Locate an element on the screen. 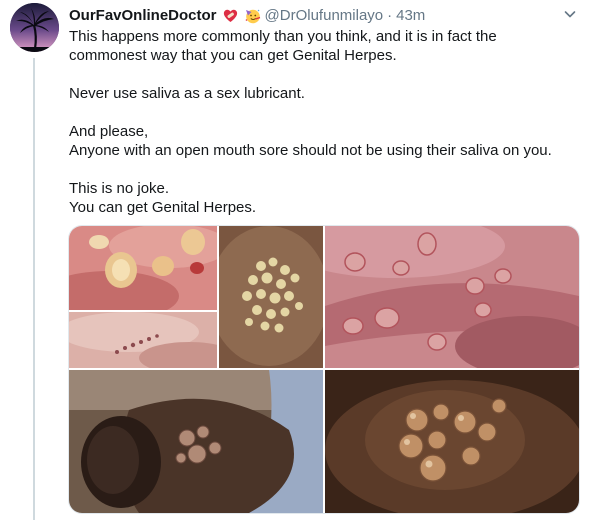 The height and width of the screenshot is (520, 596). clinical-photo-clustered-vesicles is located at coordinates (271, 297).